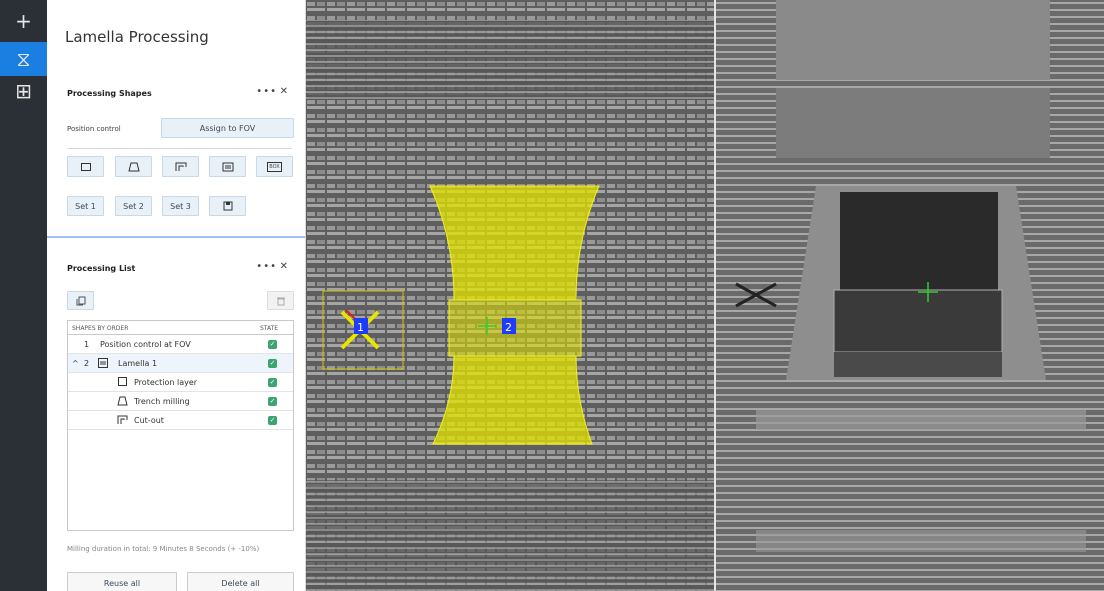 The height and width of the screenshot is (591, 1104). What do you see at coordinates (94, 129) in the screenshot?
I see `position-control-label: Position control` at bounding box center [94, 129].